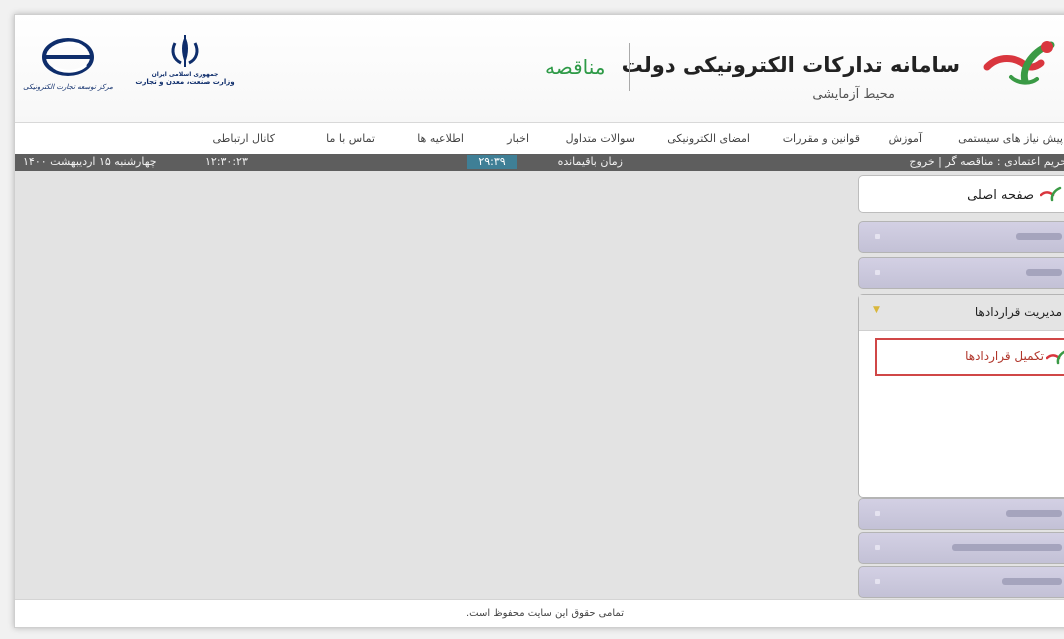 This screenshot has height=639, width=1064. What do you see at coordinates (986, 161) in the screenshot?
I see `user-info: حریم اعتمادی : مناقصه گر | خروج` at bounding box center [986, 161].